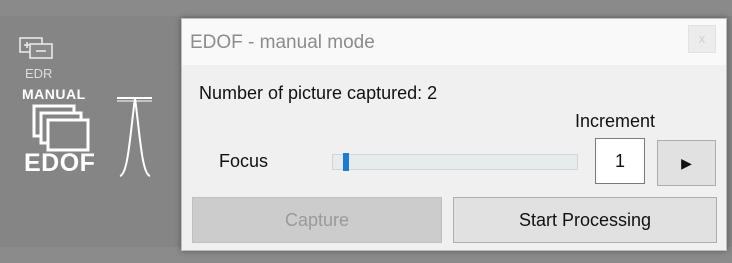 This screenshot has height=263, width=732. Describe the element at coordinates (585, 220) in the screenshot. I see `start-processing-button: Start Processing` at that location.